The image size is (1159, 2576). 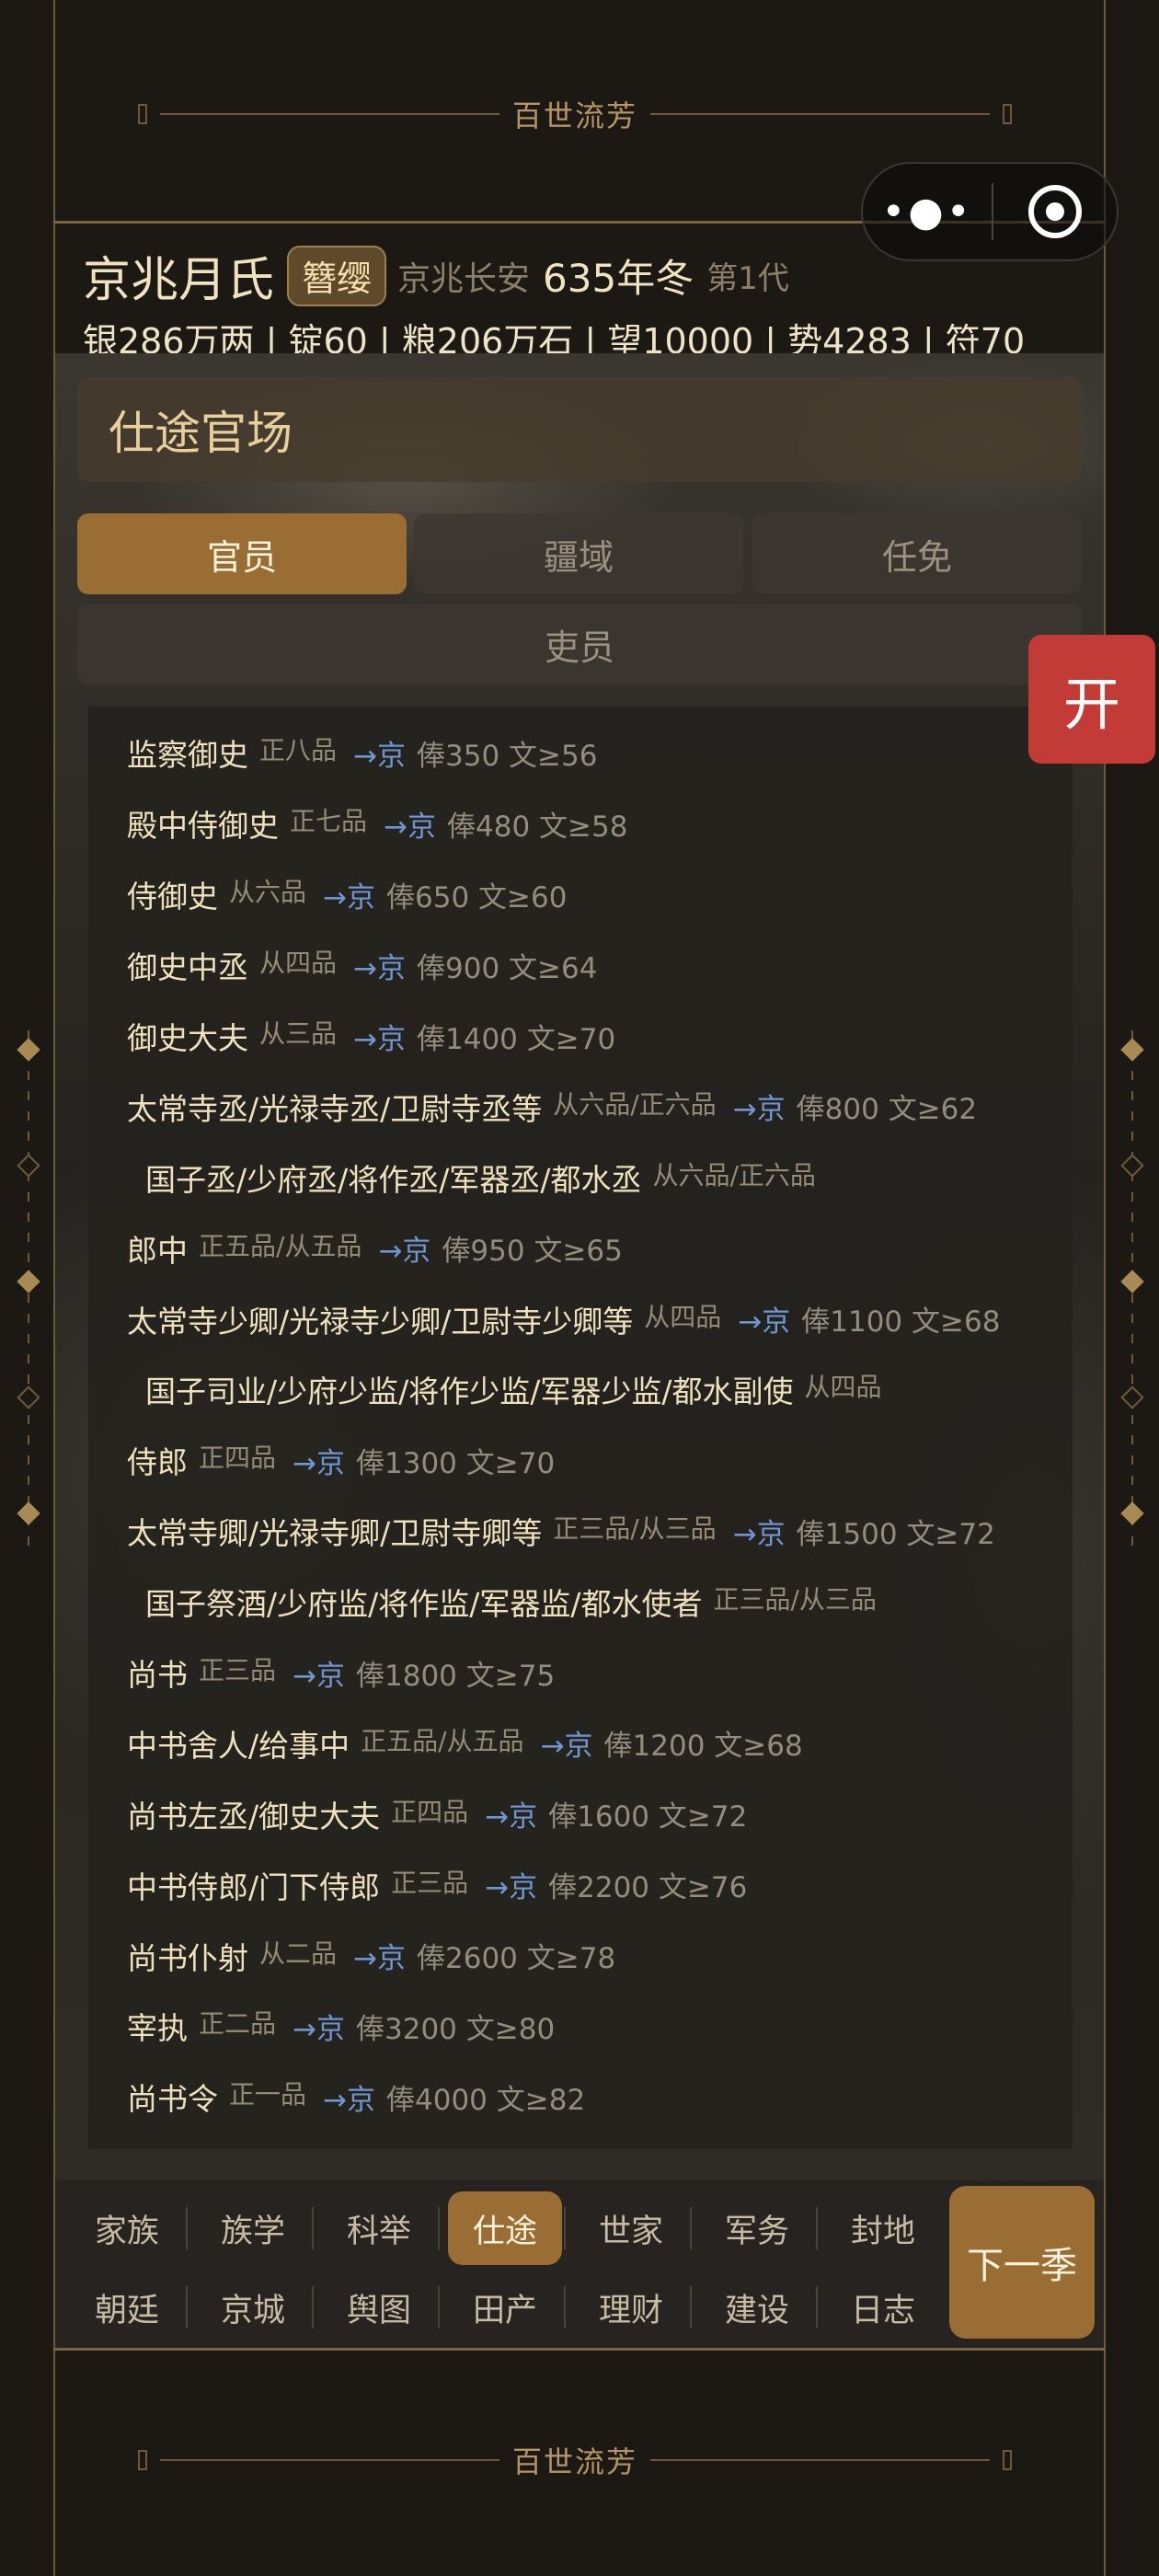 I want to click on nav-item: 仕途, so click(x=505, y=2228).